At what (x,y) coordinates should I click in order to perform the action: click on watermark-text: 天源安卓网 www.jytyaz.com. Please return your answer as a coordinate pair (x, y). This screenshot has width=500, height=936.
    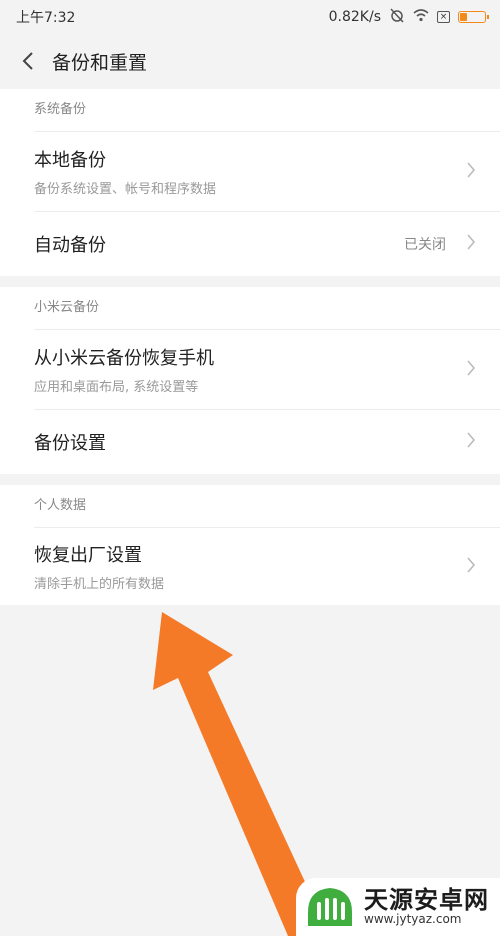
    Looking at the image, I should click on (426, 906).